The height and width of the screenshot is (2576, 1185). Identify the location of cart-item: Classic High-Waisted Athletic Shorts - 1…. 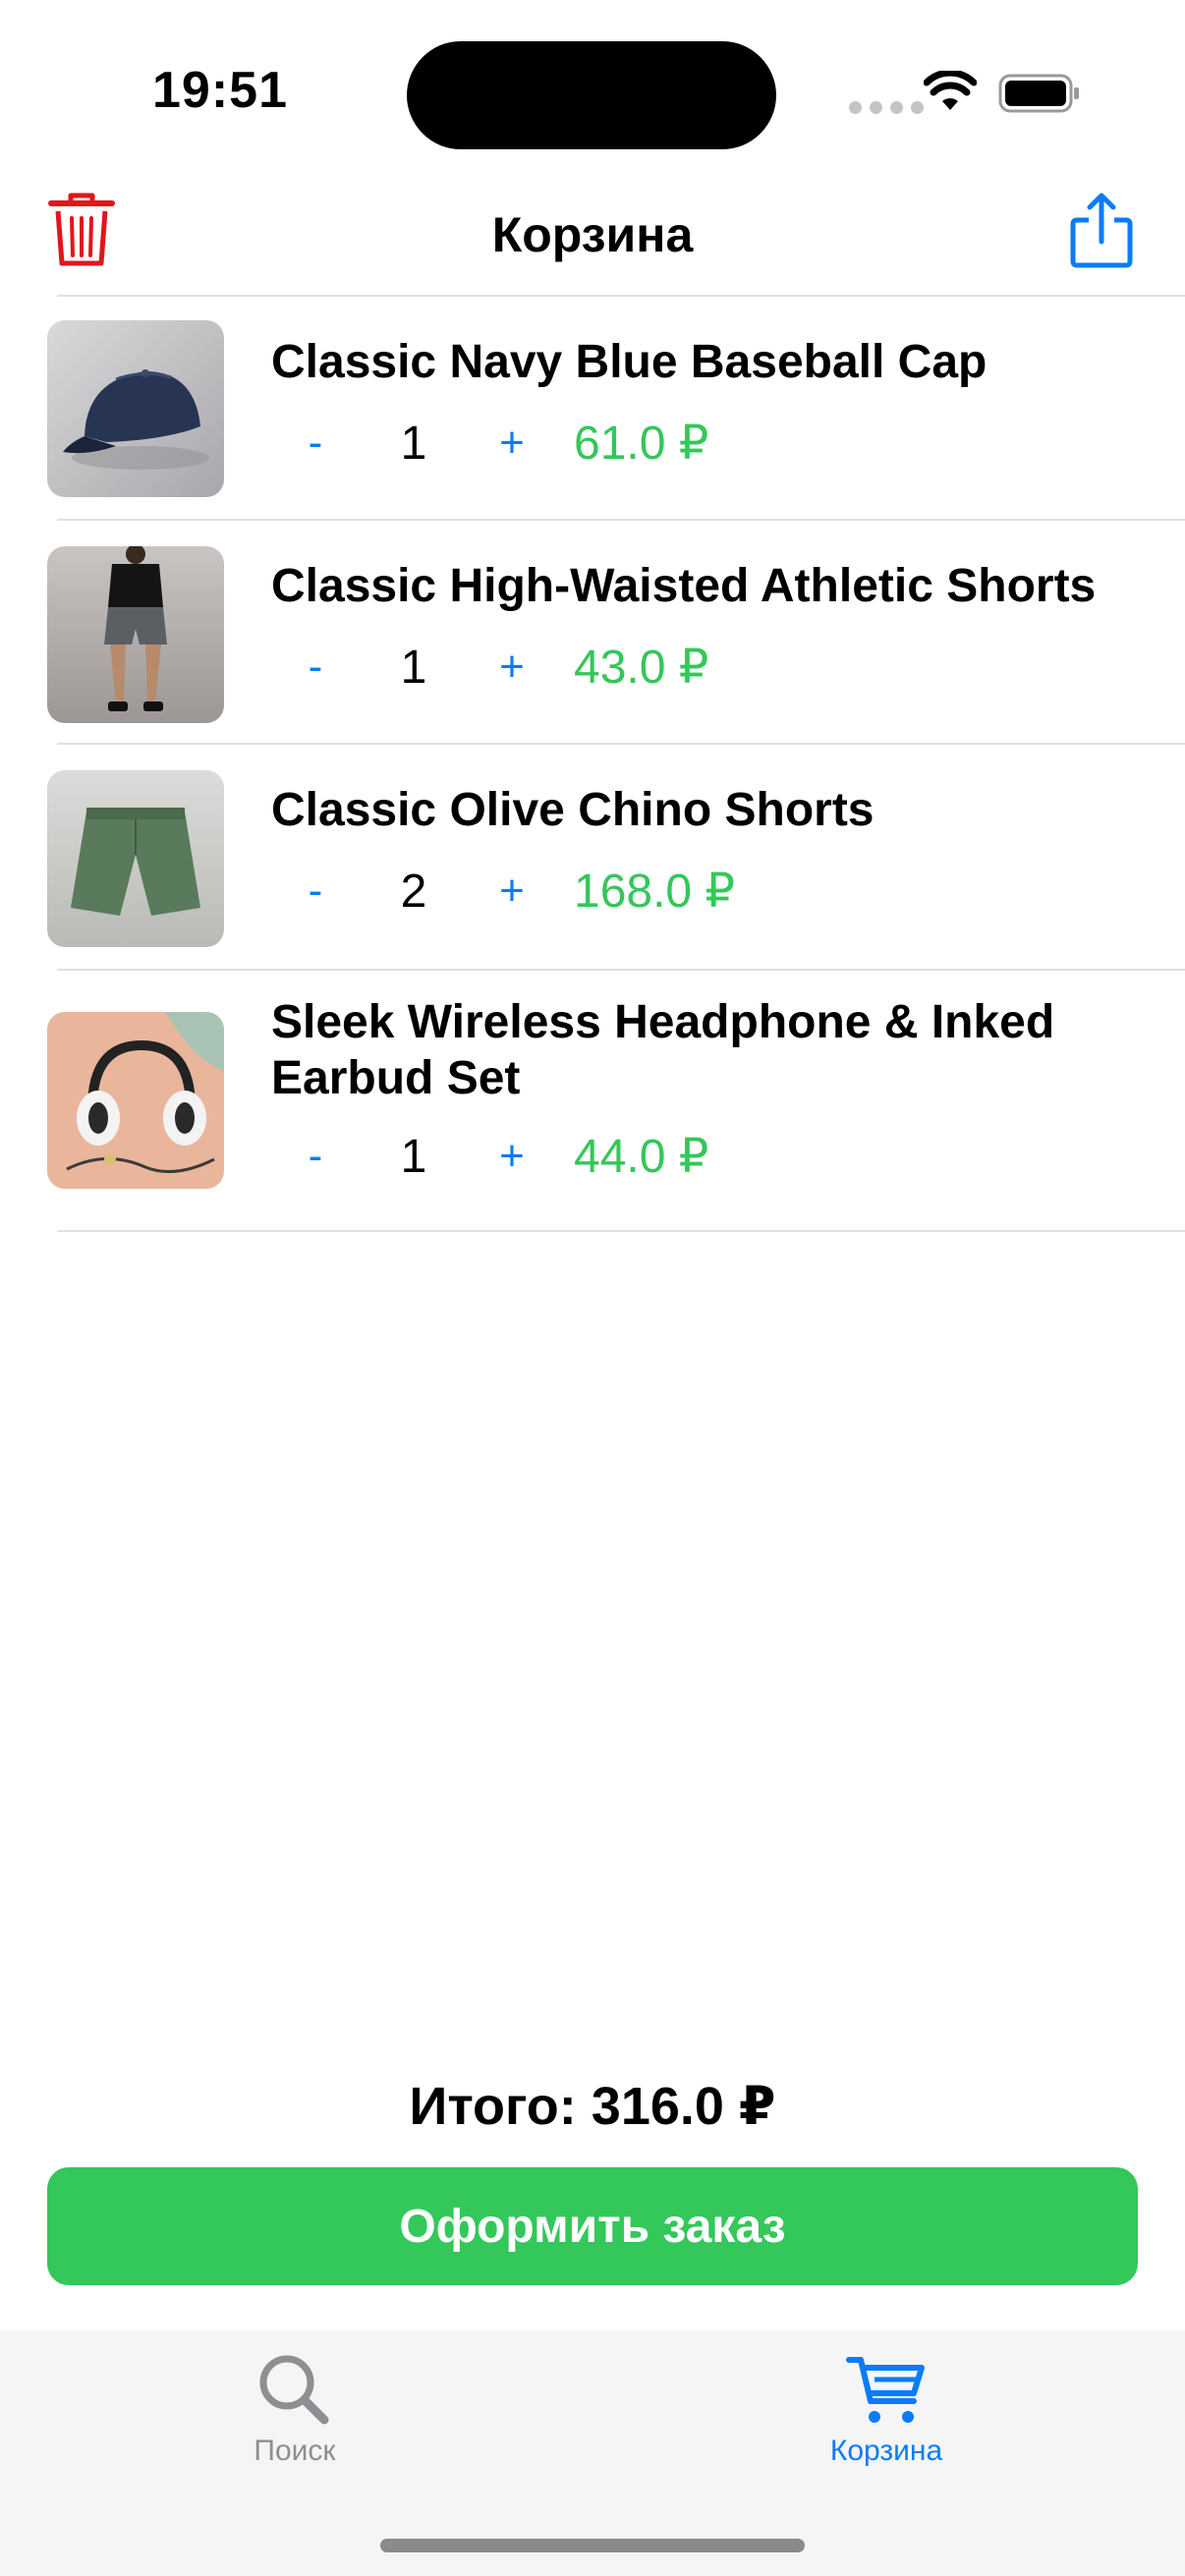
(592, 633).